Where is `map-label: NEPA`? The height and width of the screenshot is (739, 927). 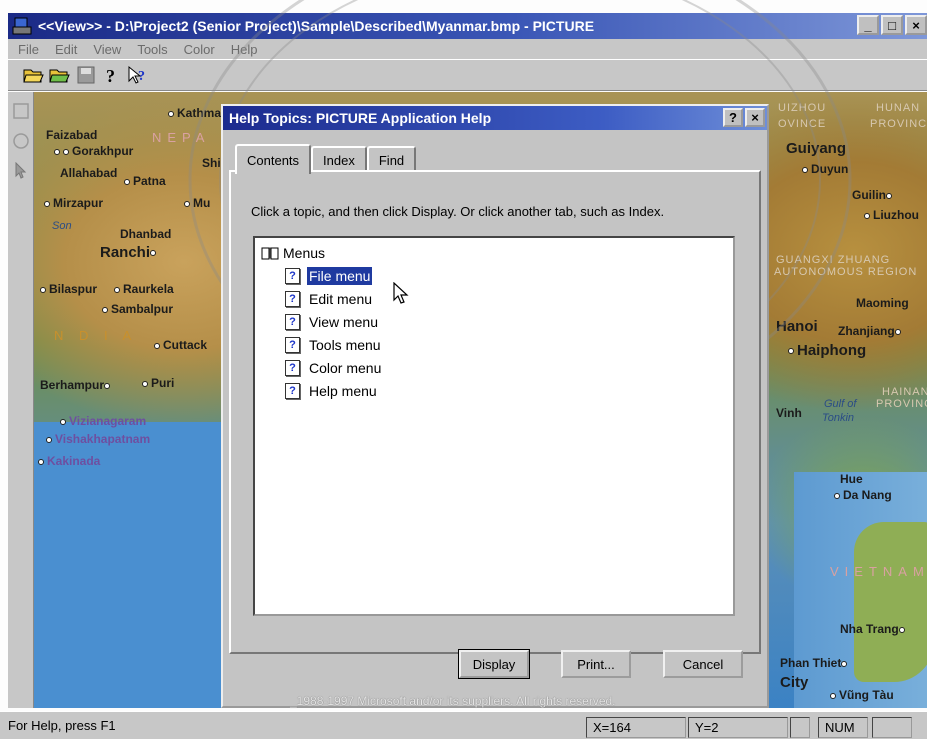 map-label: NEPA is located at coordinates (181, 137).